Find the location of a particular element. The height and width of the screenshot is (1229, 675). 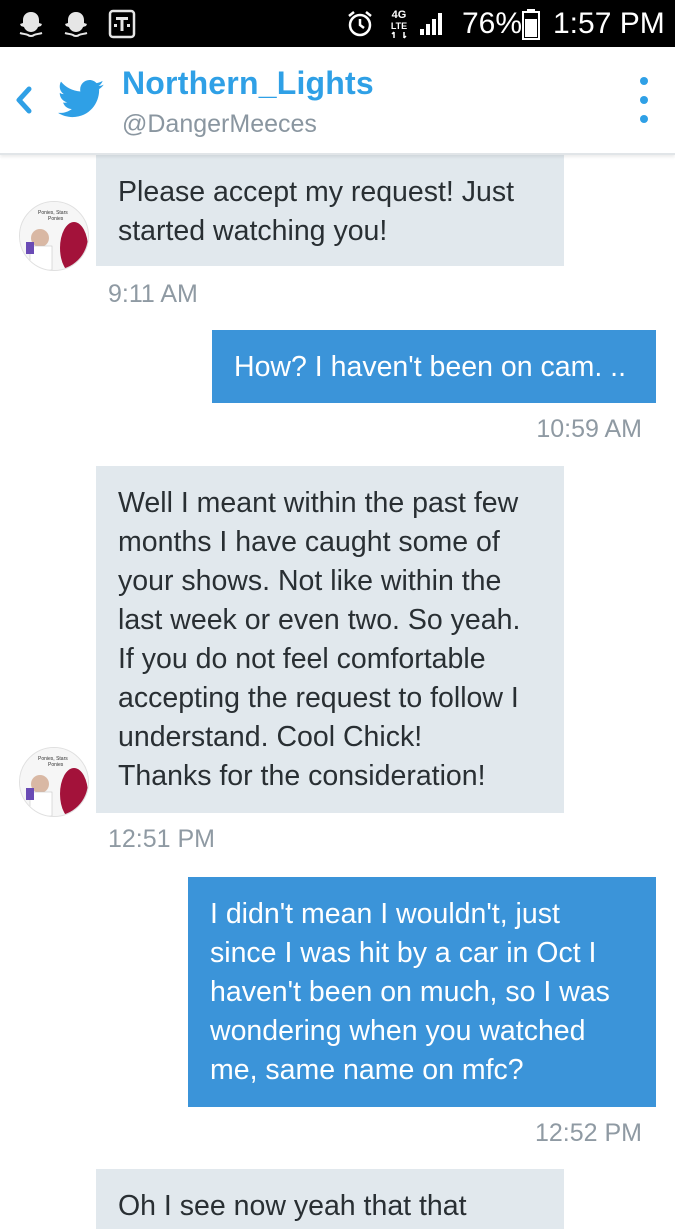

overflow-menu-button is located at coordinates (644, 100).